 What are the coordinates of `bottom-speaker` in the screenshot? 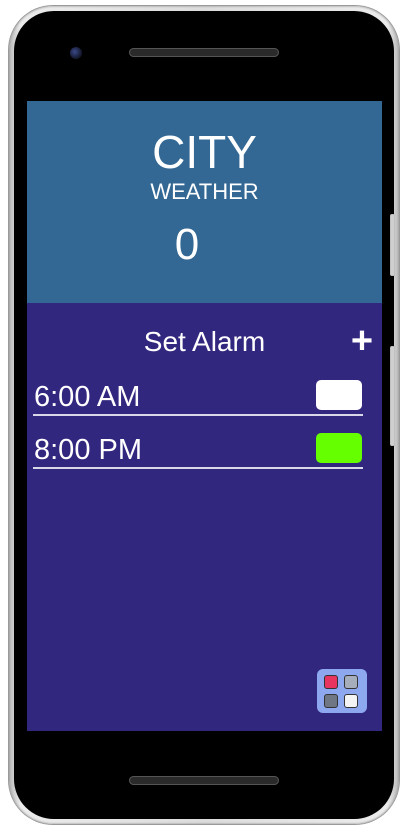 It's located at (204, 780).